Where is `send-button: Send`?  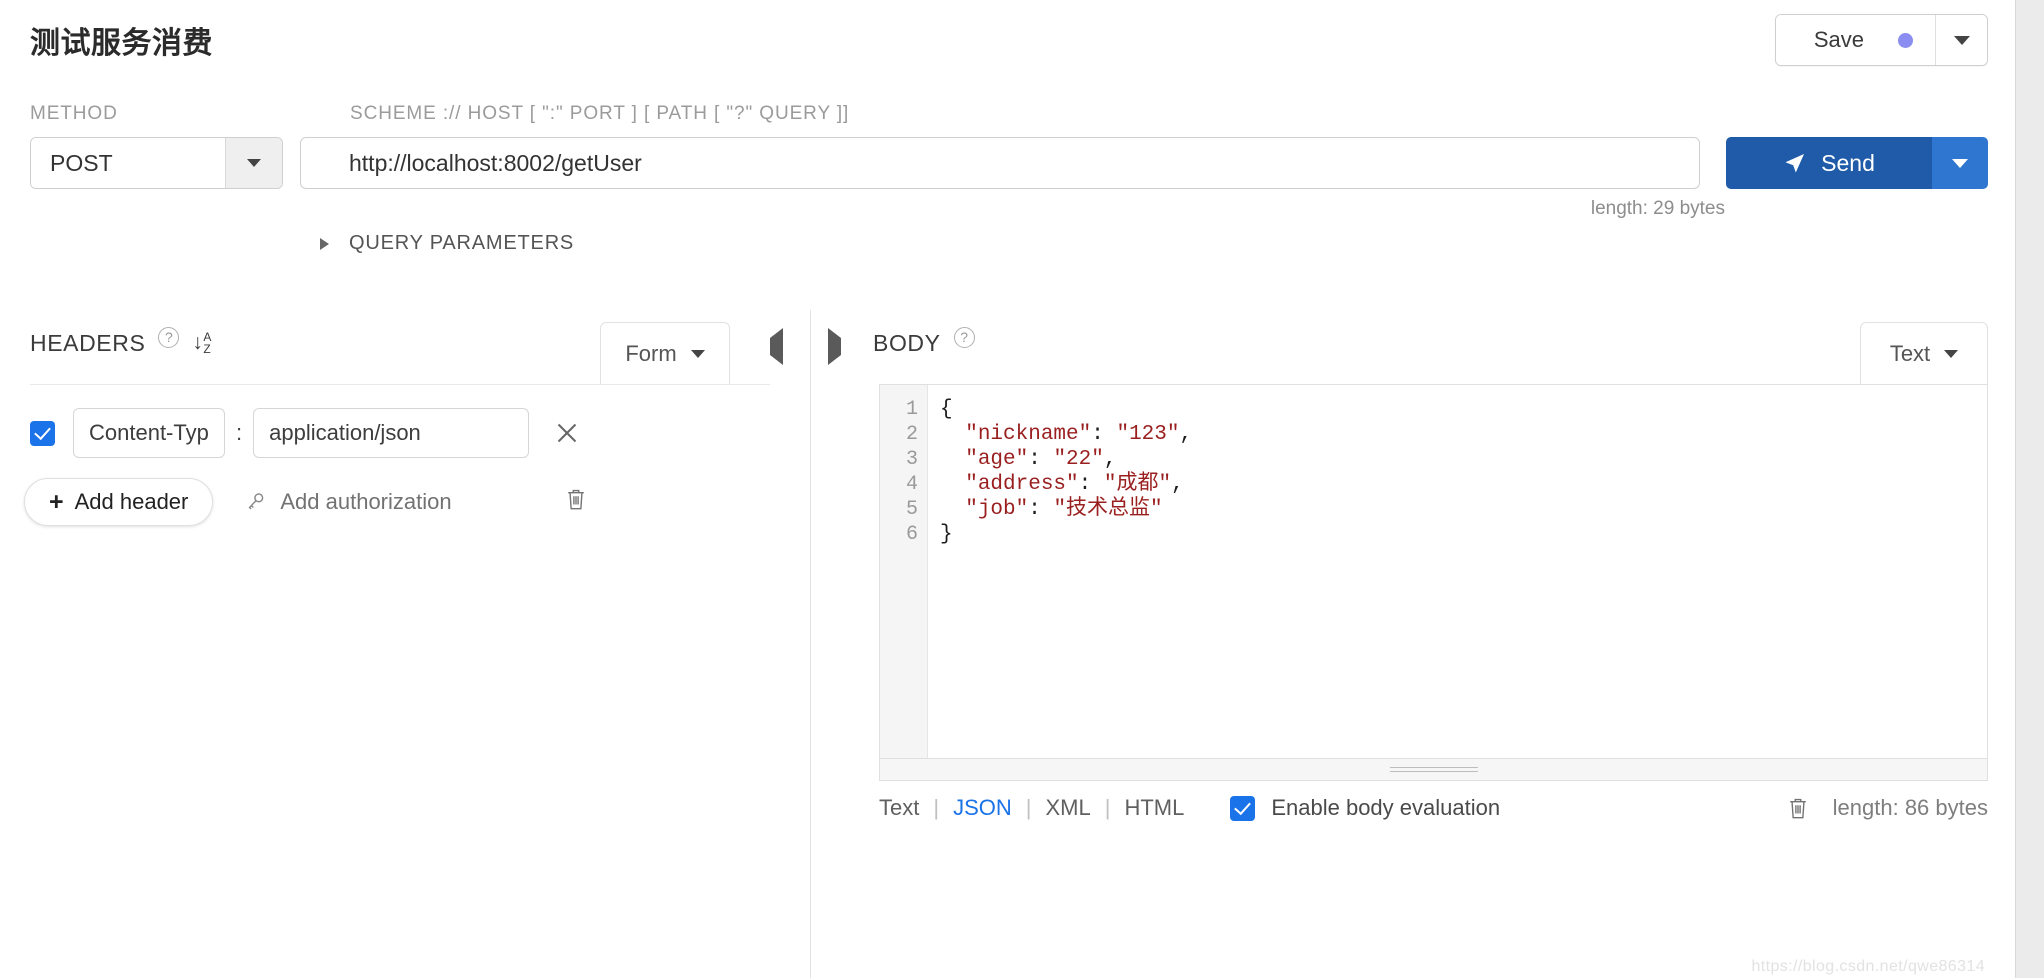
send-button: Send is located at coordinates (1829, 163).